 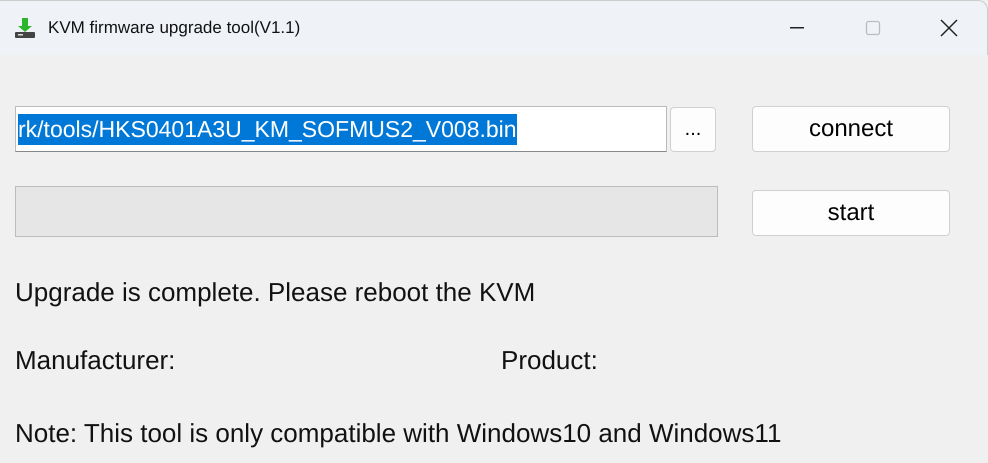 I want to click on compatibility-note: Note: This tool is only compatible with Windows10 and Windows11, so click(x=398, y=433).